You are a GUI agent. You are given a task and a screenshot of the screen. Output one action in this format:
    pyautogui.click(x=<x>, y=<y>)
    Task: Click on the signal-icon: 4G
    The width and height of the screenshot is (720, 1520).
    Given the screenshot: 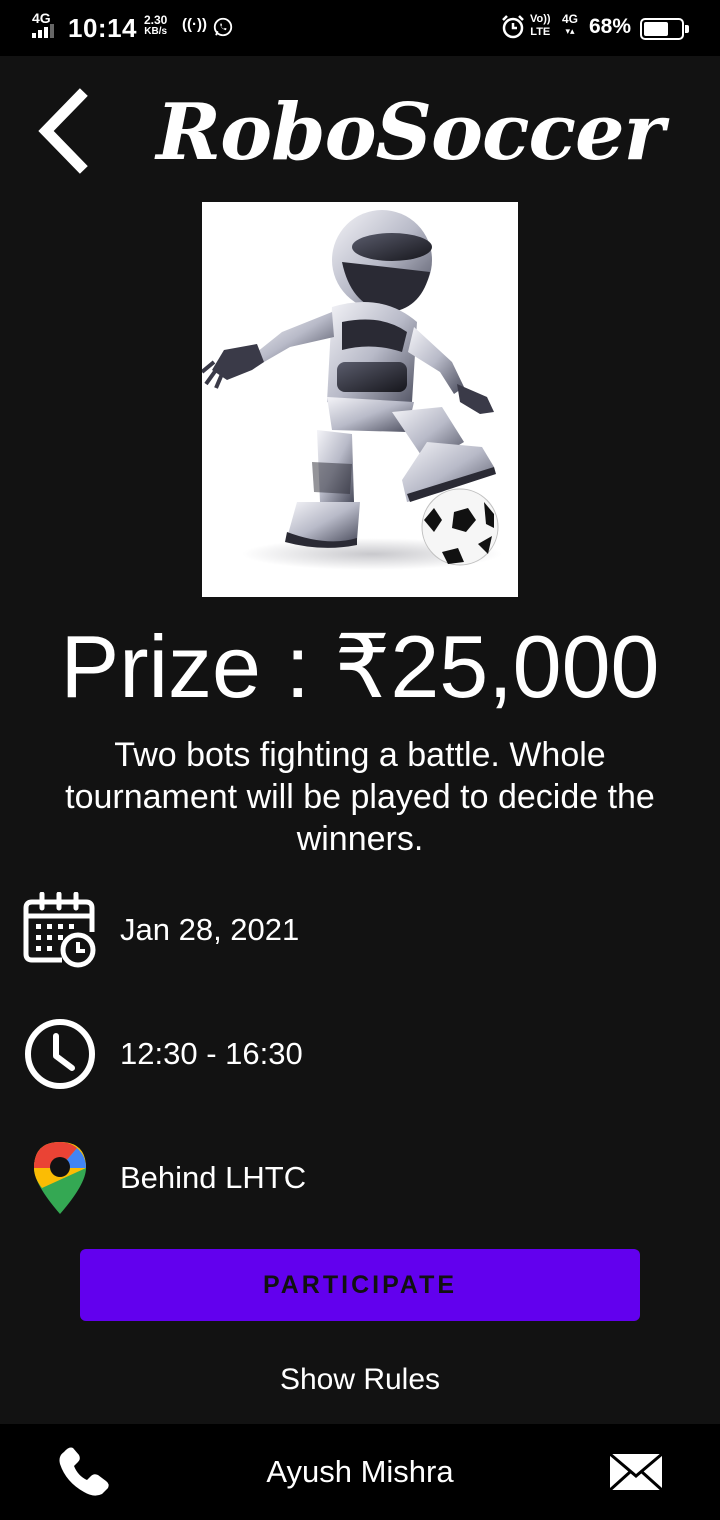 What is the action you would take?
    pyautogui.click(x=46, y=25)
    